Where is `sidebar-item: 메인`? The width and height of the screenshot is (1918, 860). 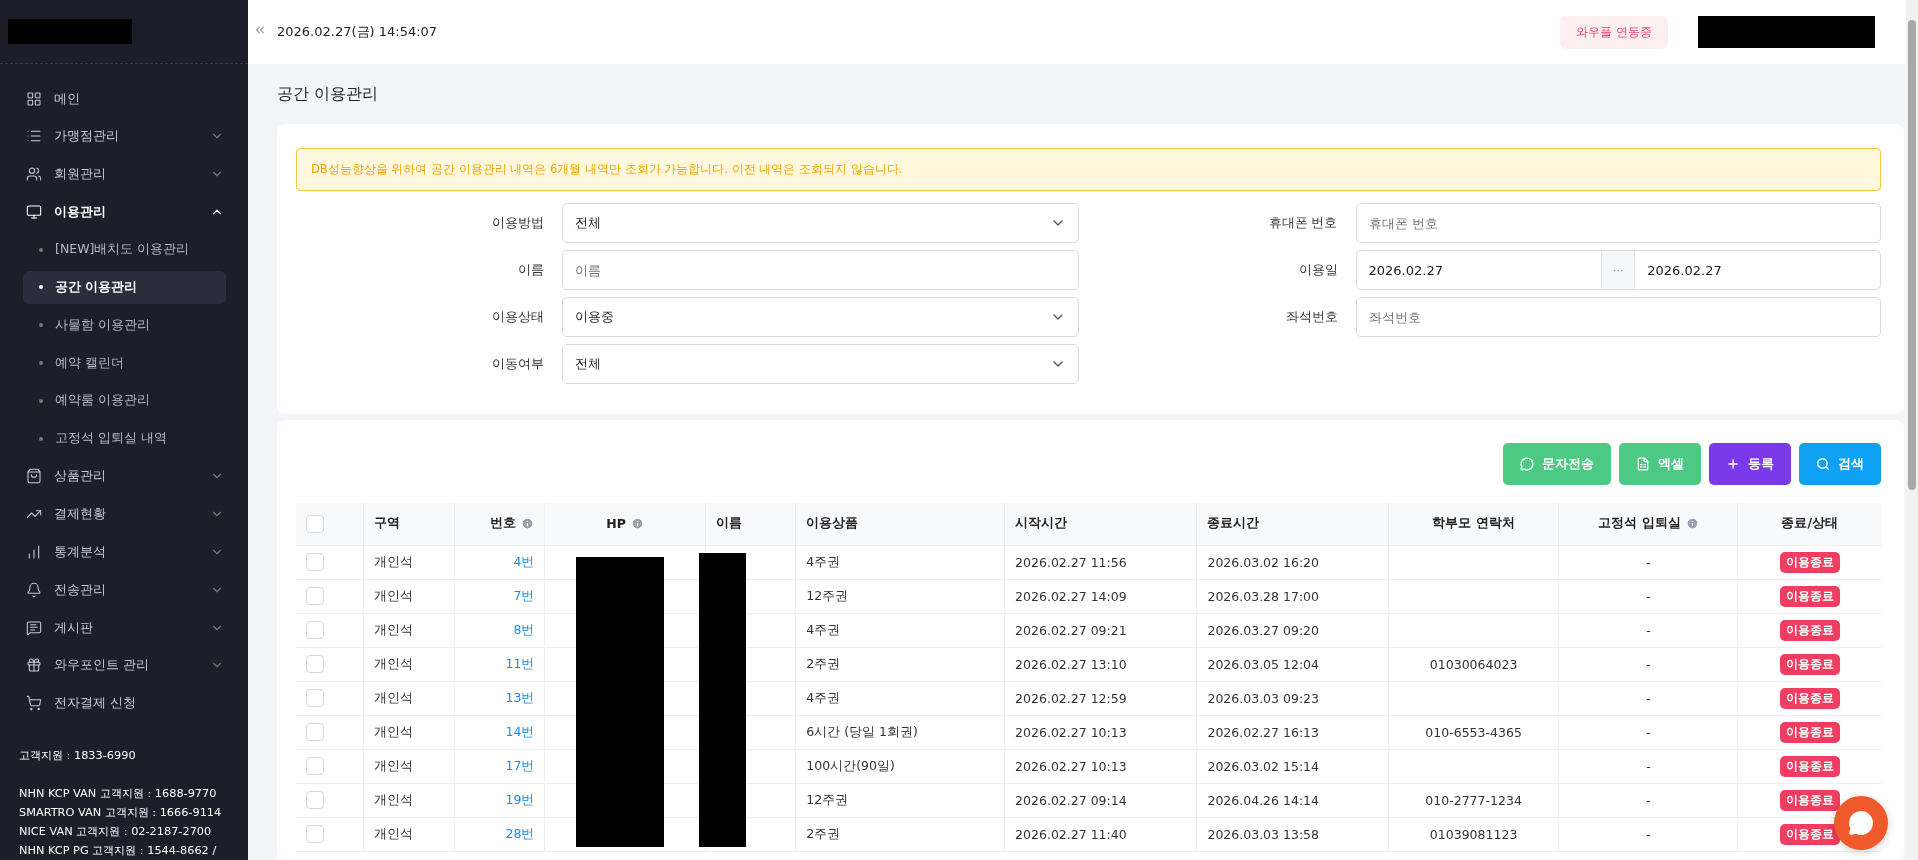
sidebar-item: 메인 is located at coordinates (124, 98).